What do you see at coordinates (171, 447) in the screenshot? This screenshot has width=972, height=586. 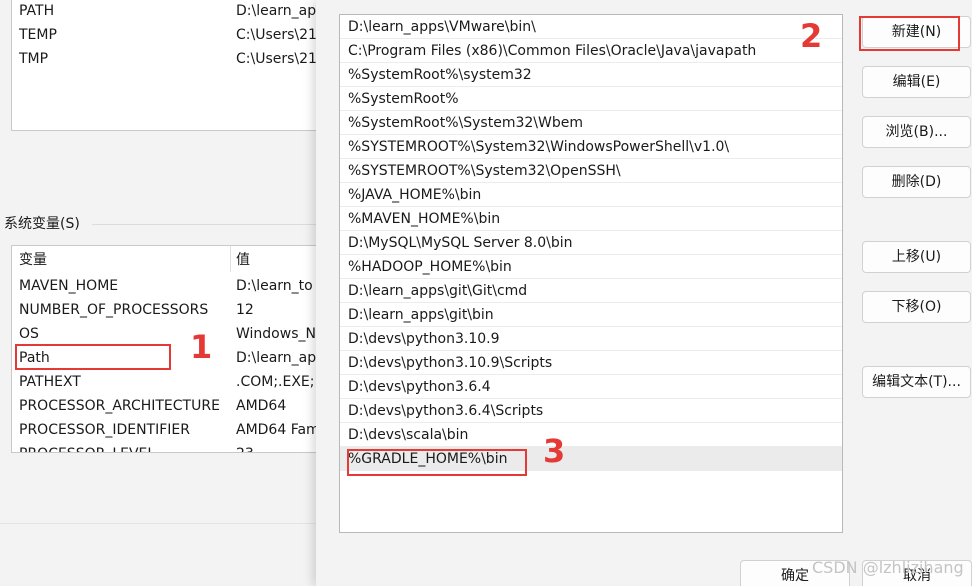 I see `list-item: PROCESSOR_LEVEL 23` at bounding box center [171, 447].